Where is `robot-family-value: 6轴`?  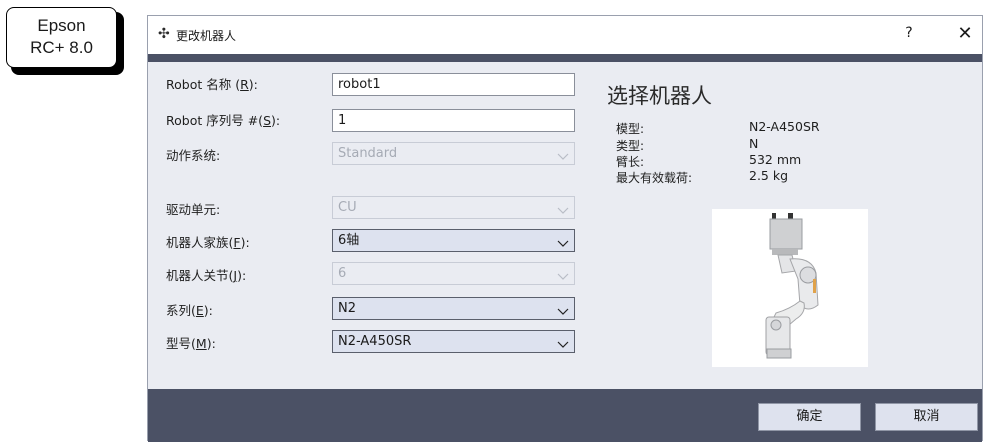
robot-family-value: 6轴 is located at coordinates (349, 240).